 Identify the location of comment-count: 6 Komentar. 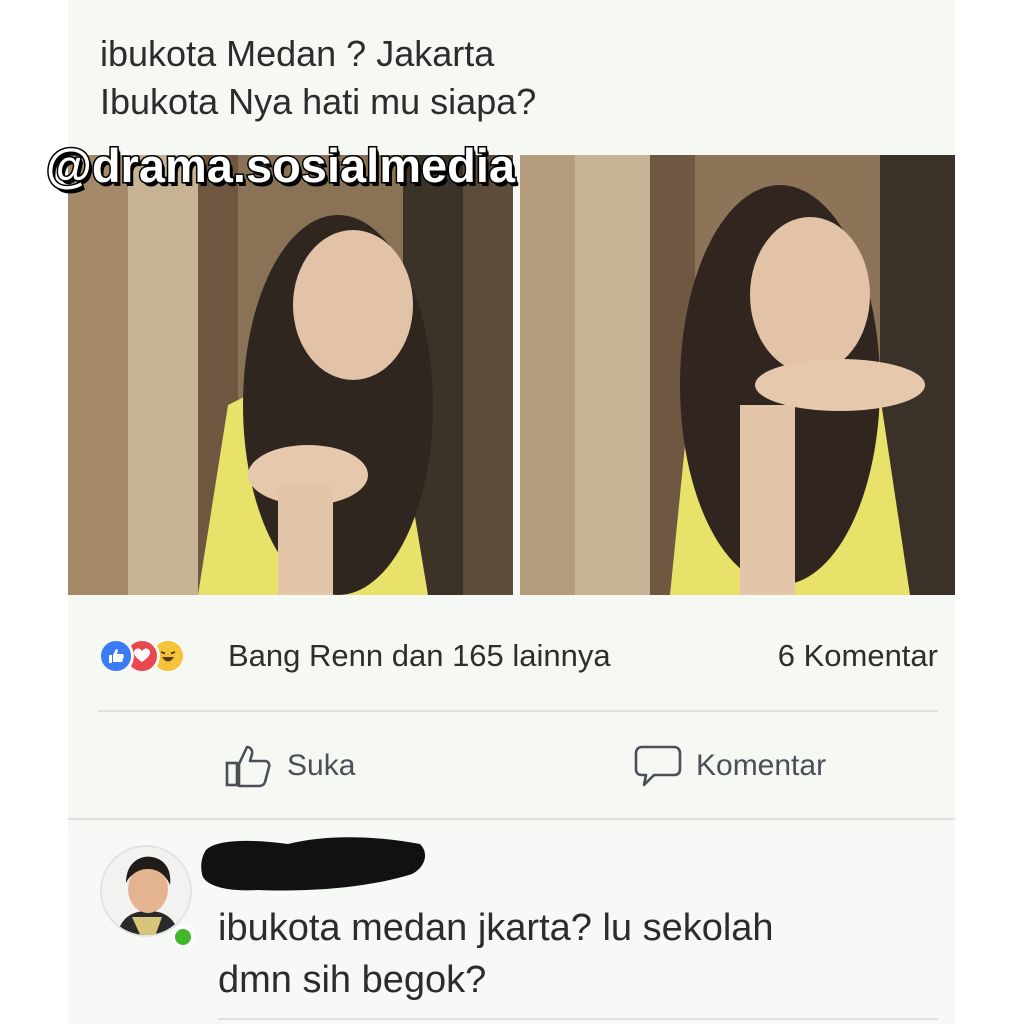
(858, 656).